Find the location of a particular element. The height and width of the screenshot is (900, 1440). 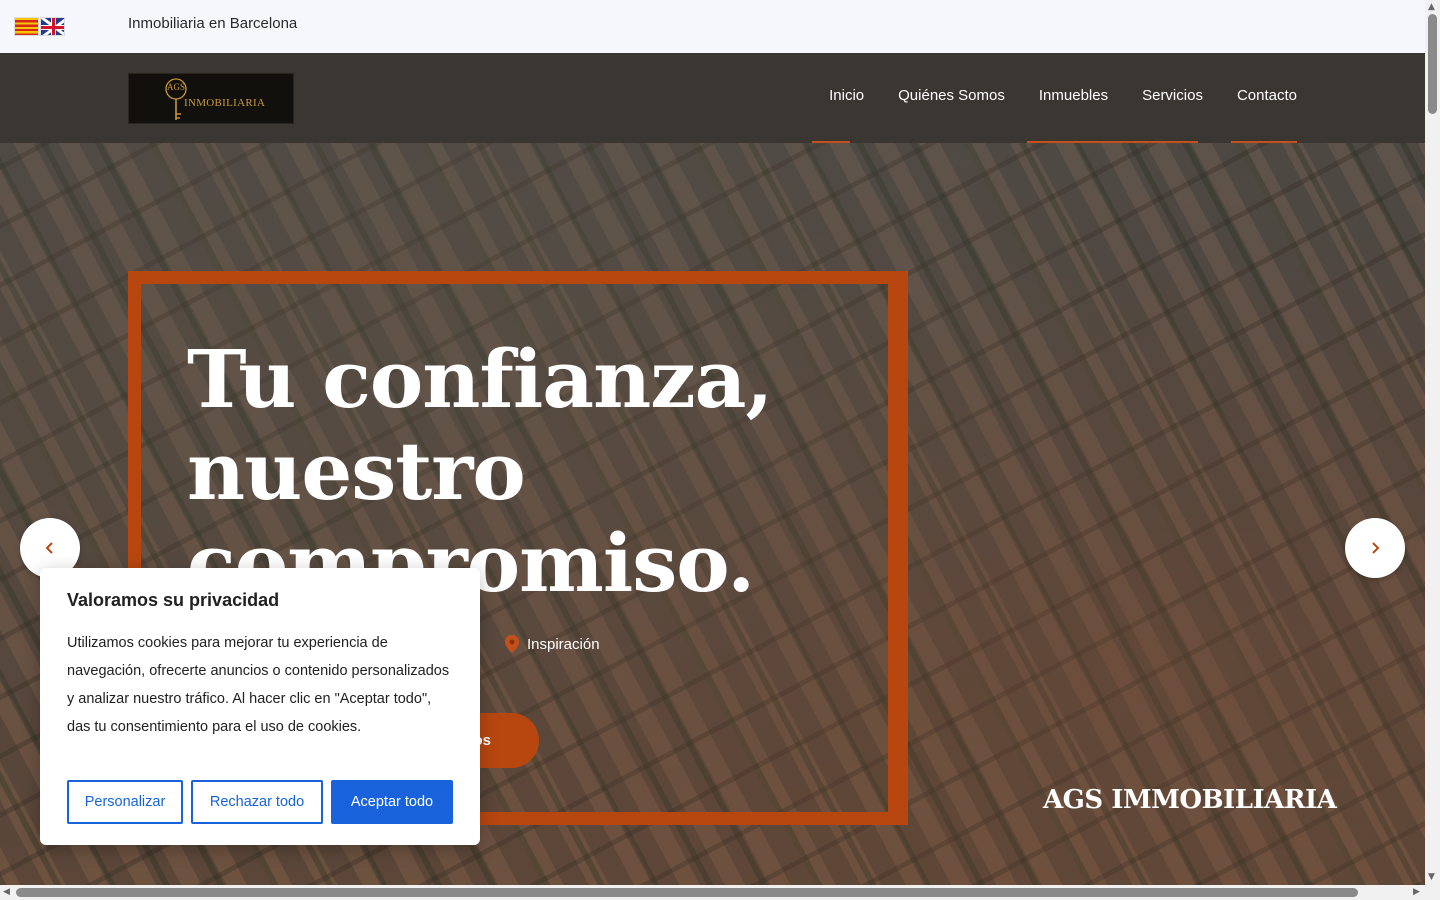

site-logo: AGS INMOBILIARIA is located at coordinates (211, 98).